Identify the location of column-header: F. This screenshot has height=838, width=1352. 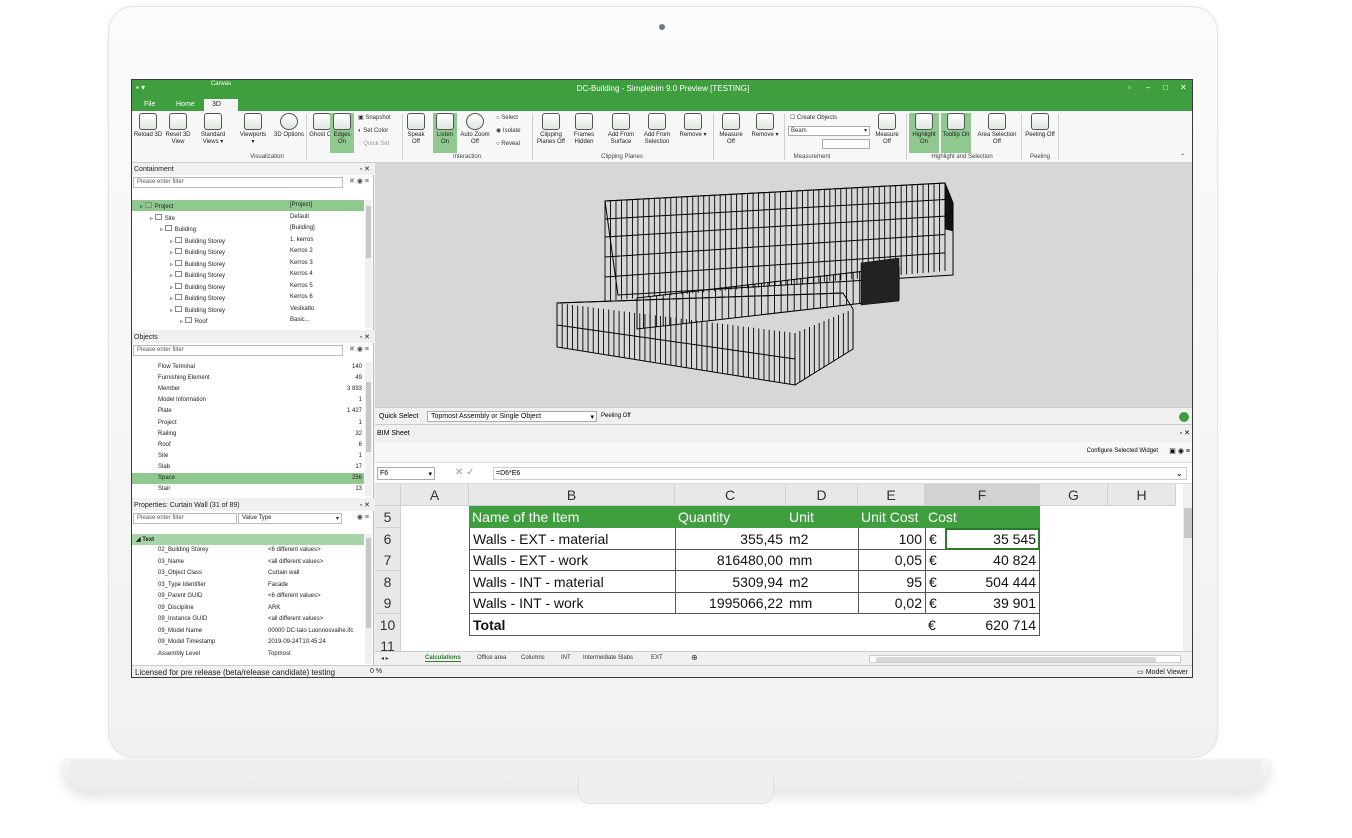
(982, 495).